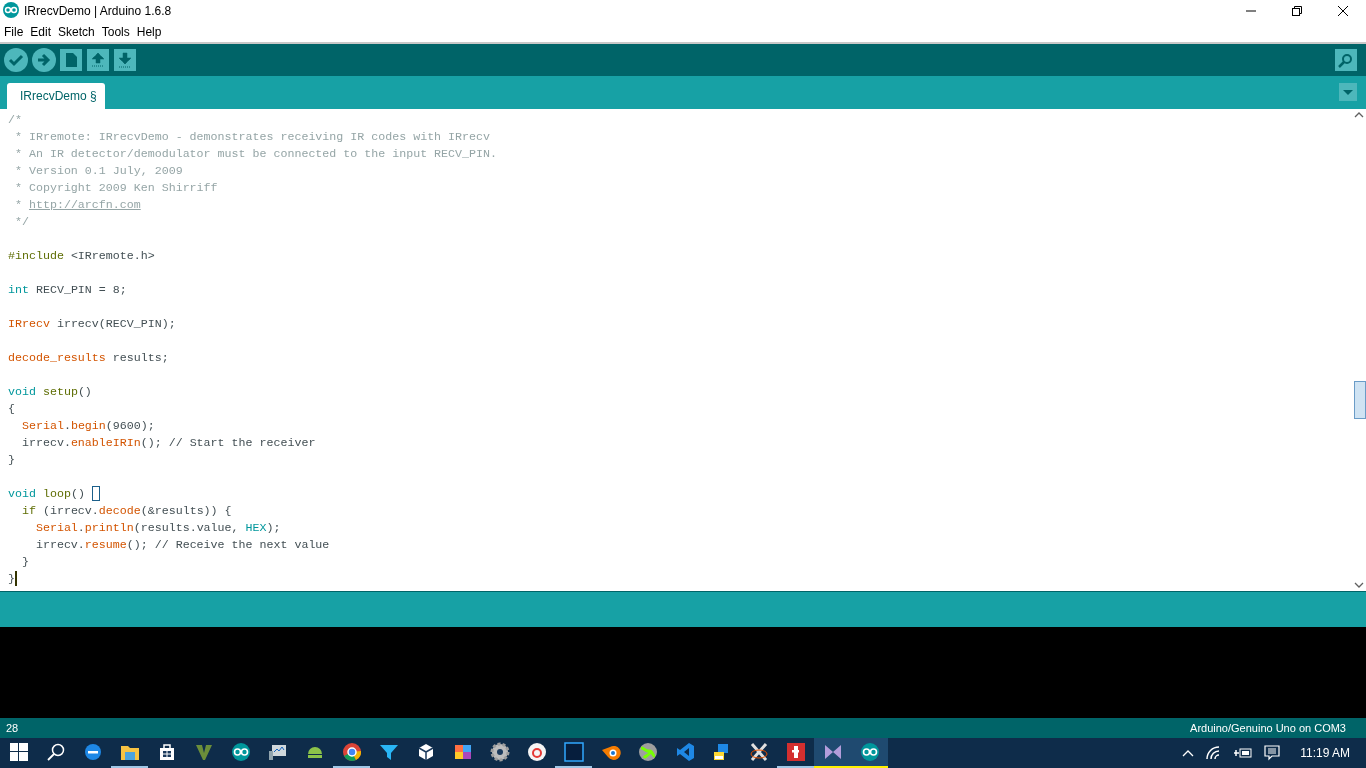  I want to click on globe-icon, so click(647, 752).